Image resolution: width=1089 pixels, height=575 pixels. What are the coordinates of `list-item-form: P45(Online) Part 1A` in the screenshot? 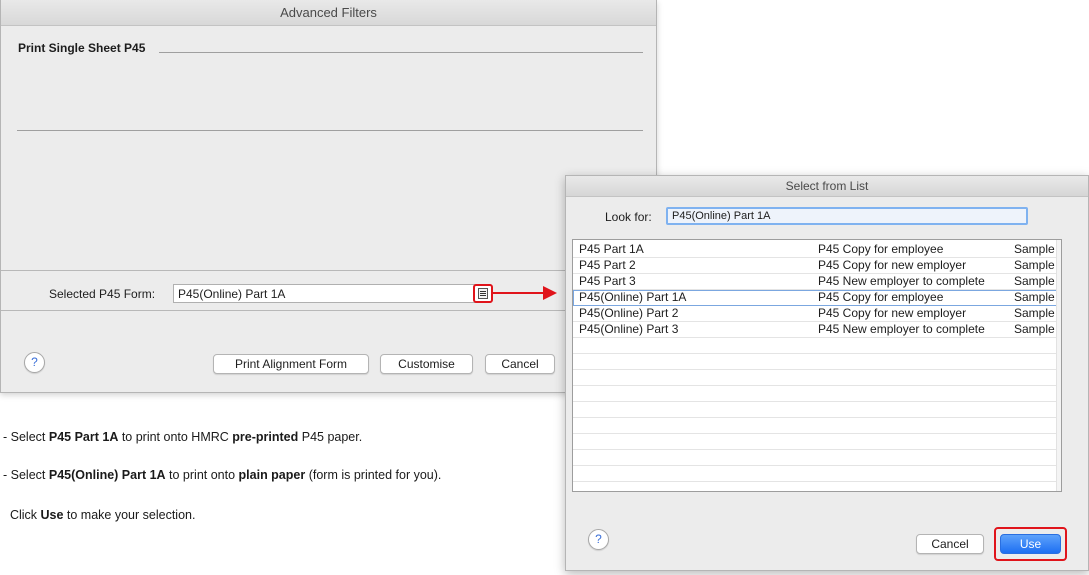 It's located at (633, 297).